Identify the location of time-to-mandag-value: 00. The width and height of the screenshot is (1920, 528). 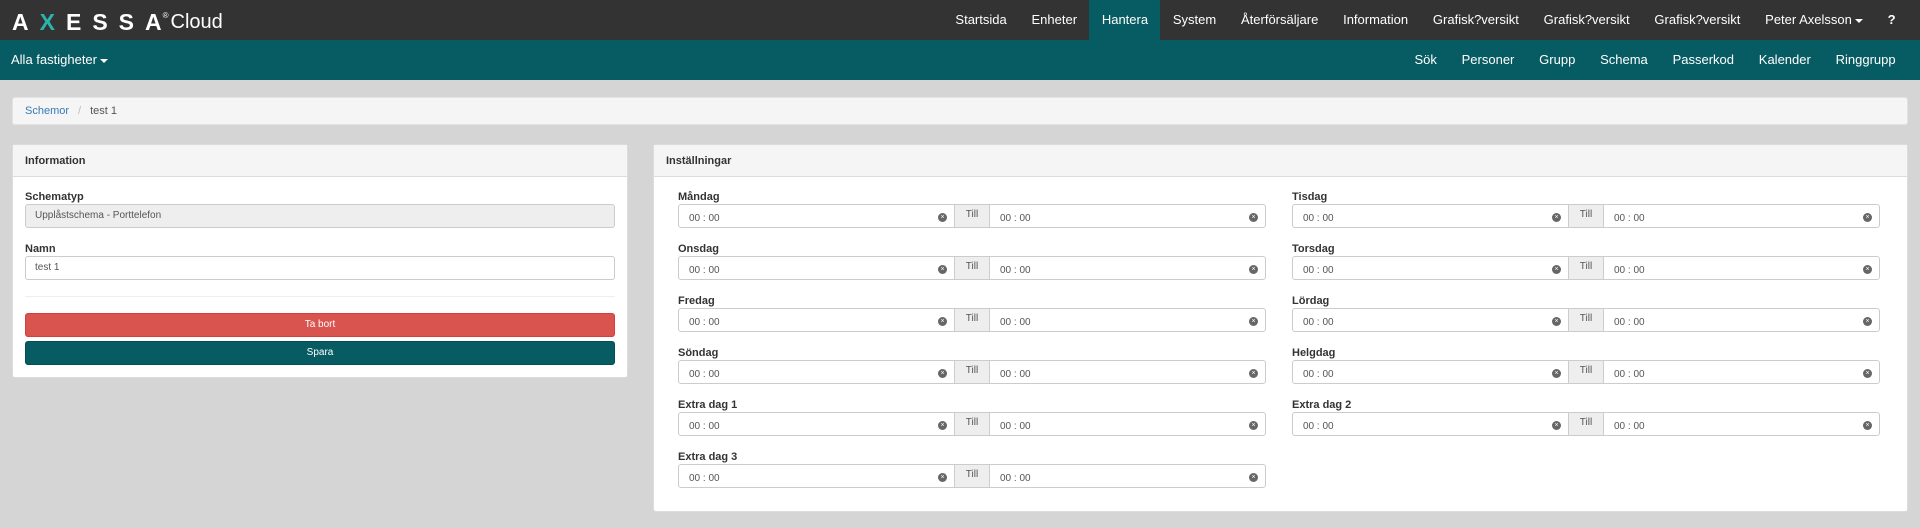
(1015, 218).